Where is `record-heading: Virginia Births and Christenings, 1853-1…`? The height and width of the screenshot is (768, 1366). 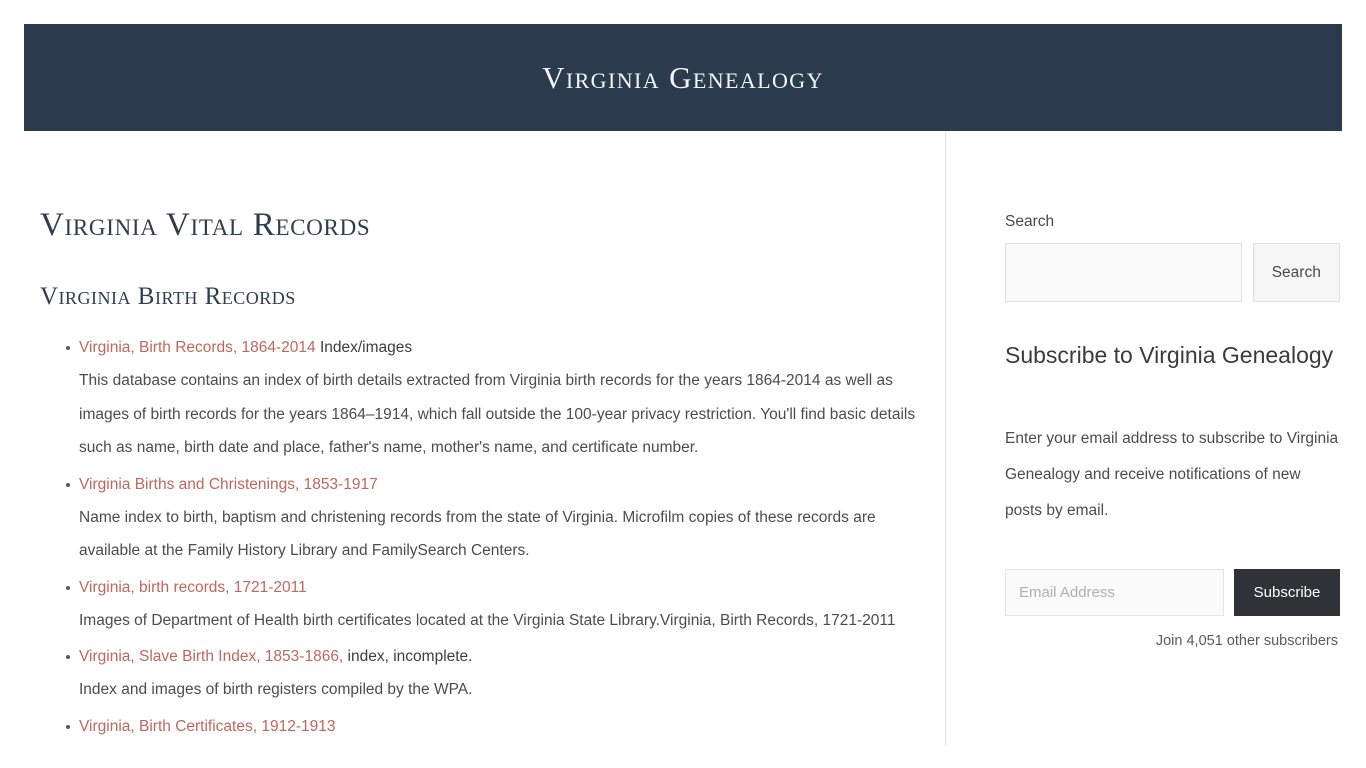
record-heading: Virginia Births and Christenings, 1853-1… is located at coordinates (504, 485).